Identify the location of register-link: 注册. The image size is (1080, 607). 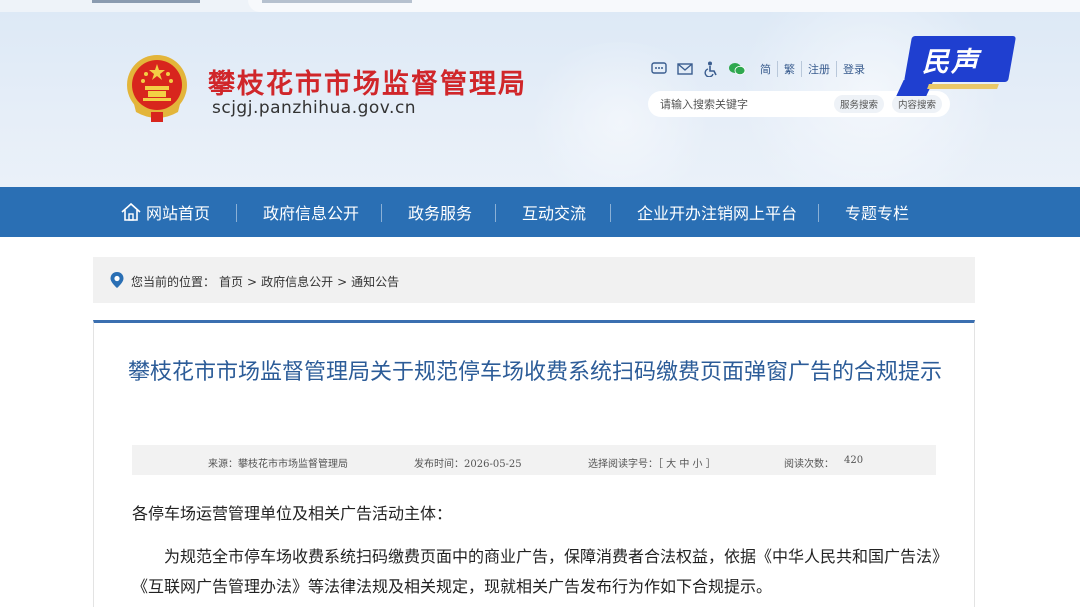
(818, 69).